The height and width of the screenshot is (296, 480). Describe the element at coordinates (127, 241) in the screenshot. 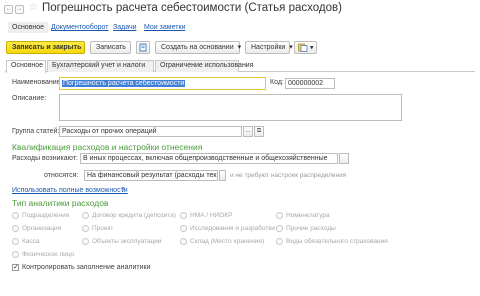

I see `analytics-option-label: Объекты эксплуатации` at that location.